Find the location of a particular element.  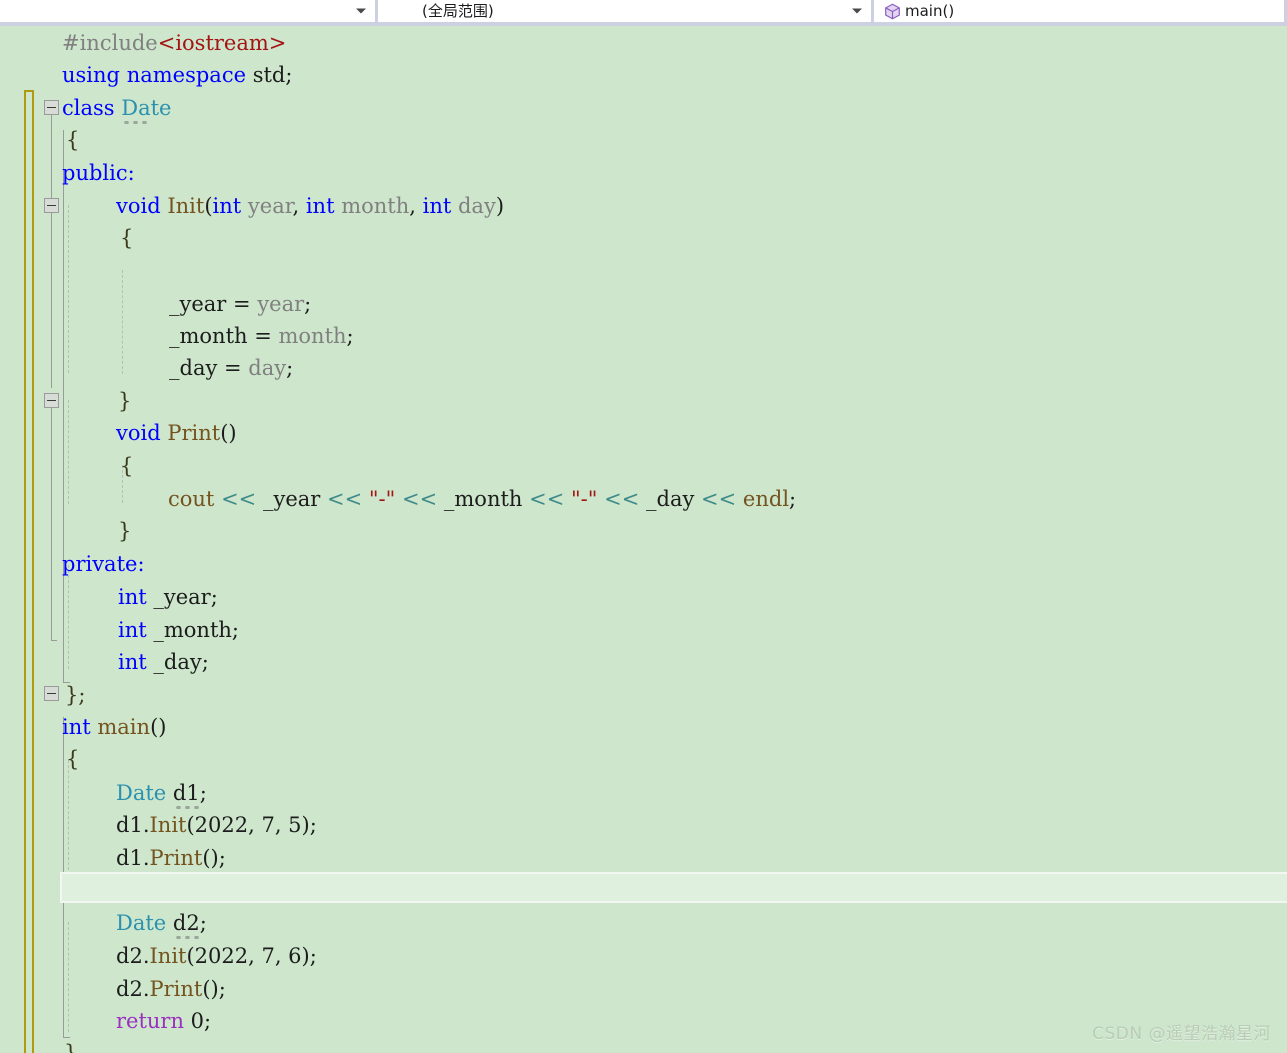

token-parens: () is located at coordinates (228, 433).